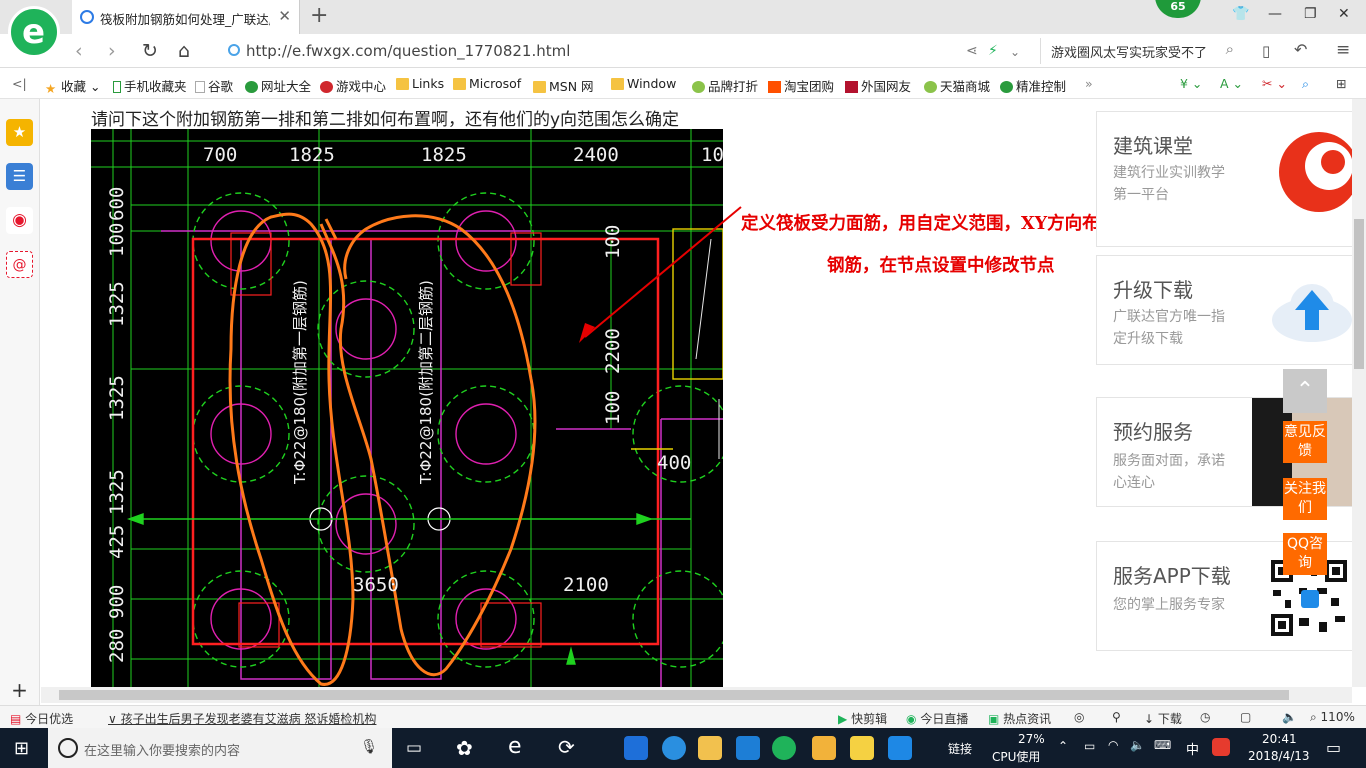 This screenshot has height=768, width=1366. I want to click on move-taskbar-icon, so click(900, 748).